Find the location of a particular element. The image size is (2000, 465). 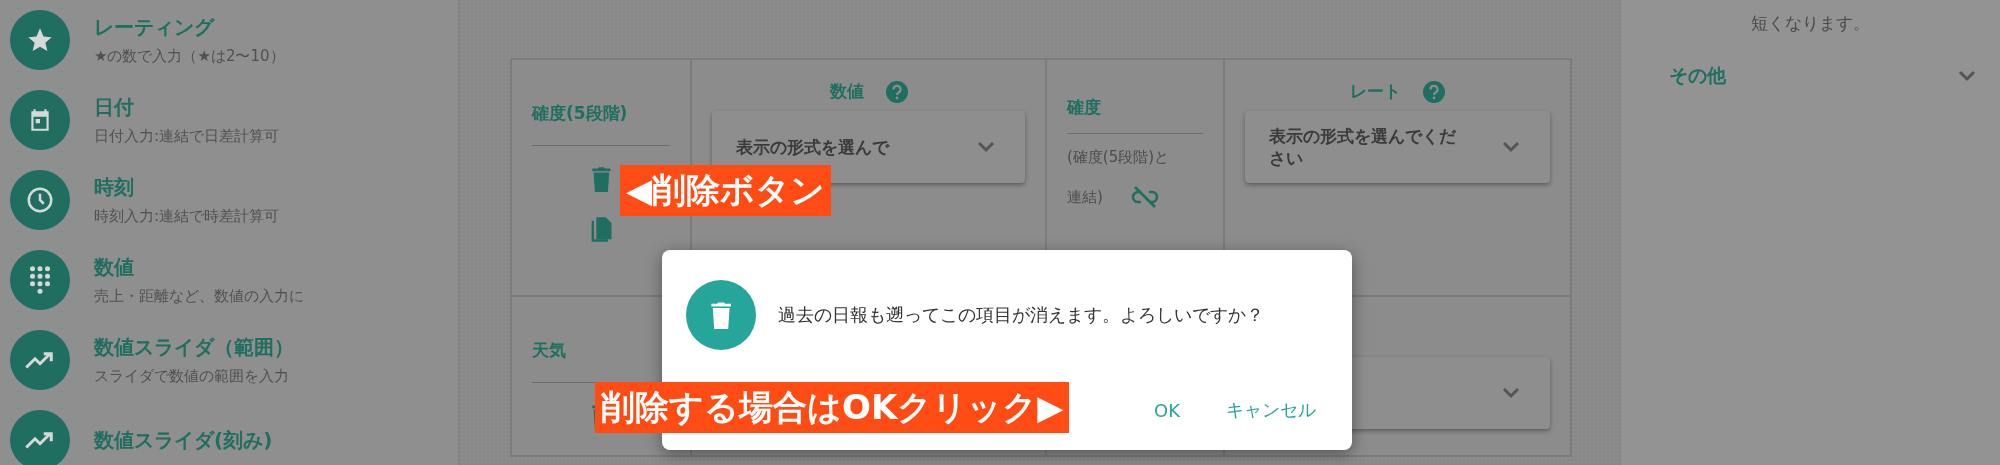

item-title: レーティング is located at coordinates (155, 27).